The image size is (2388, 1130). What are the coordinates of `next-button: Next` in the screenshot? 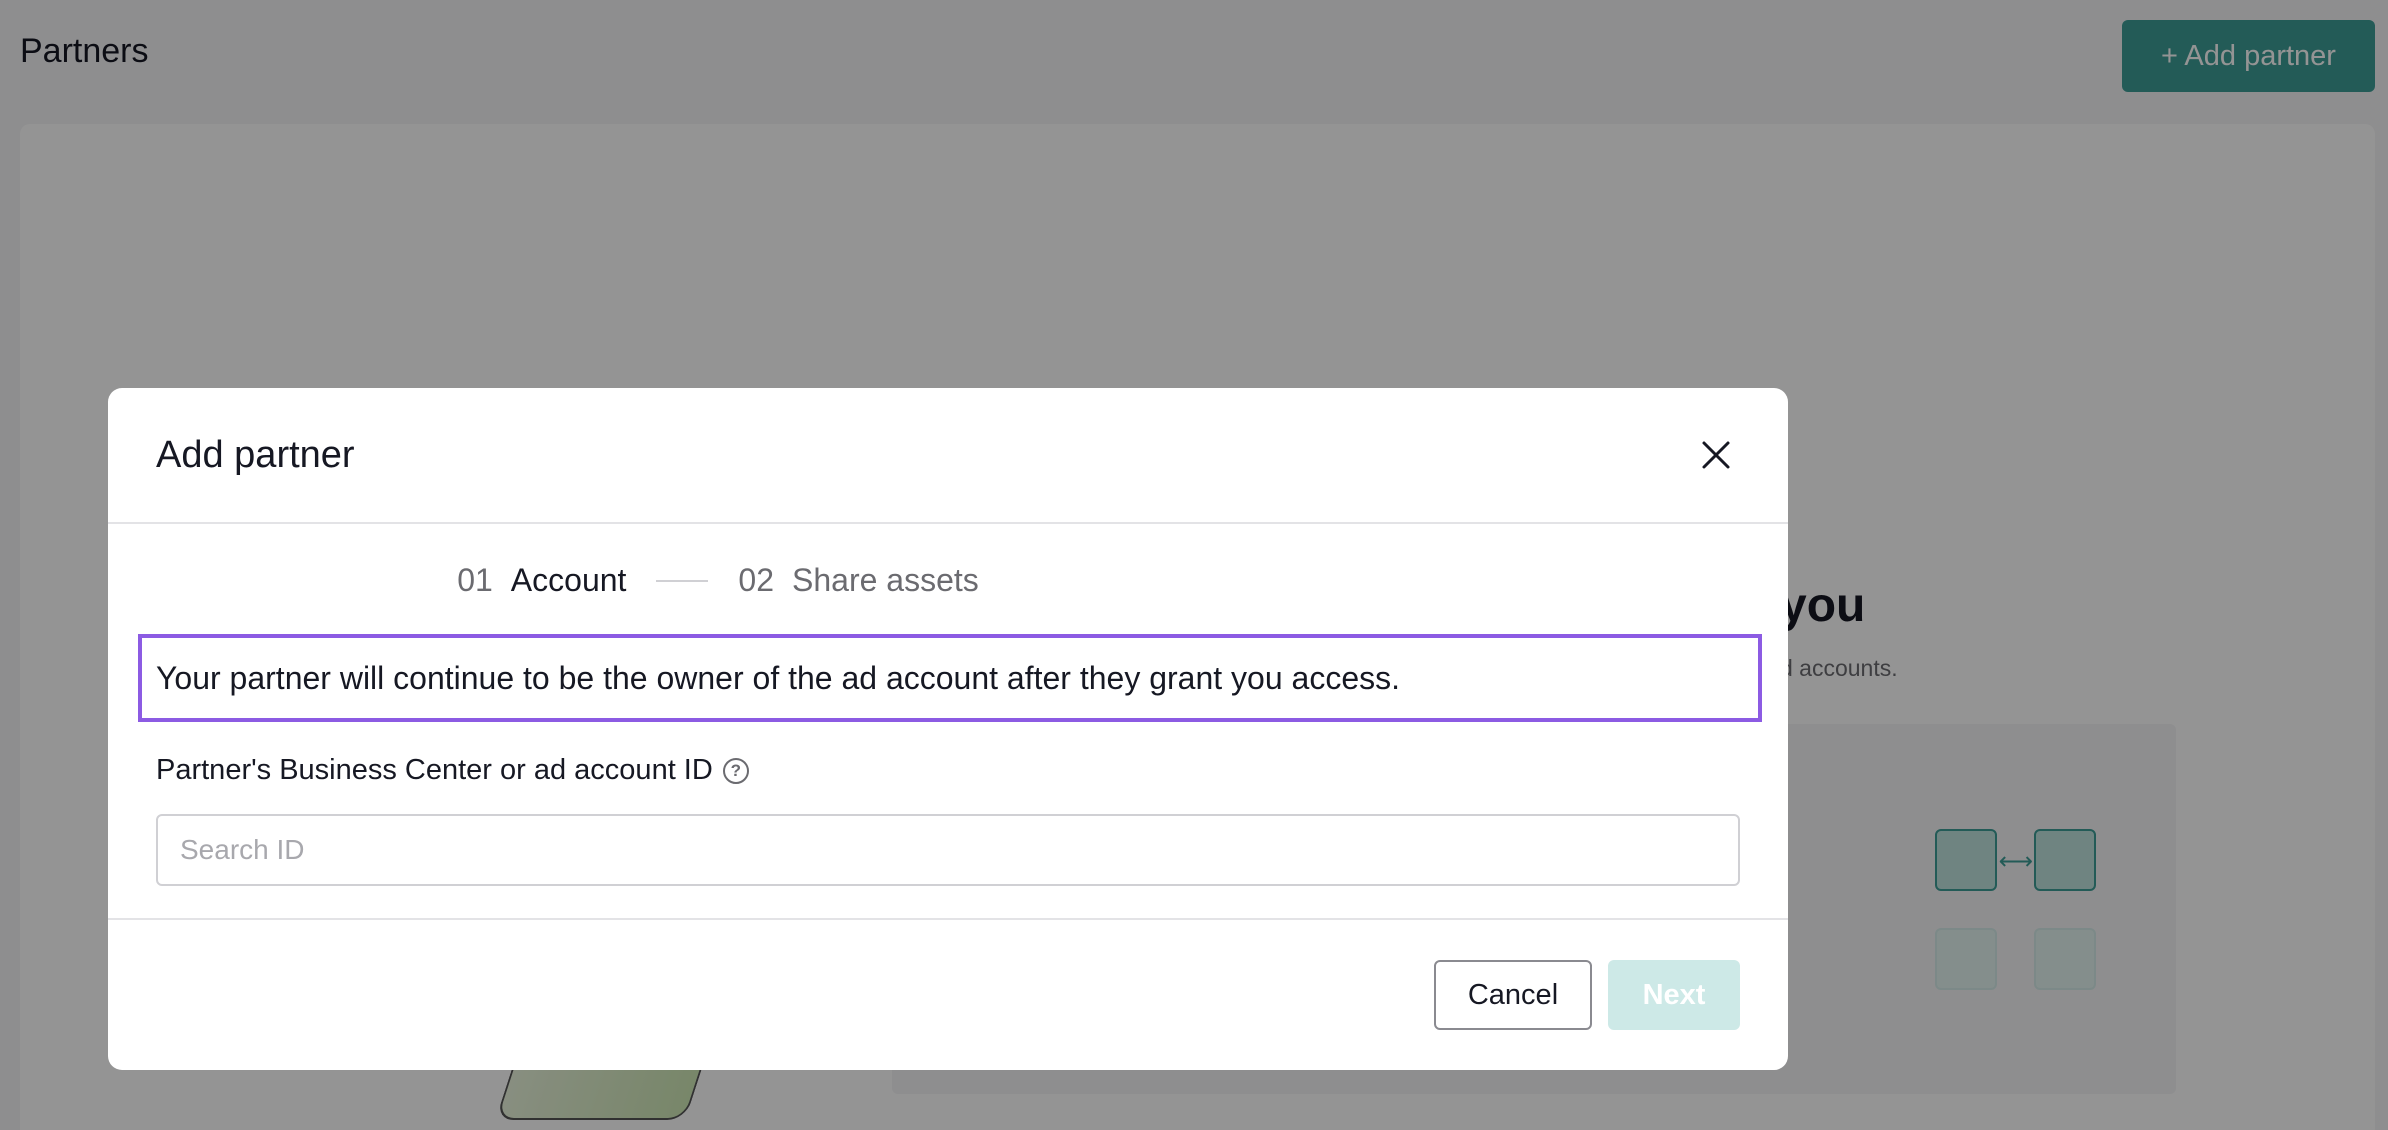 It's located at (1674, 995).